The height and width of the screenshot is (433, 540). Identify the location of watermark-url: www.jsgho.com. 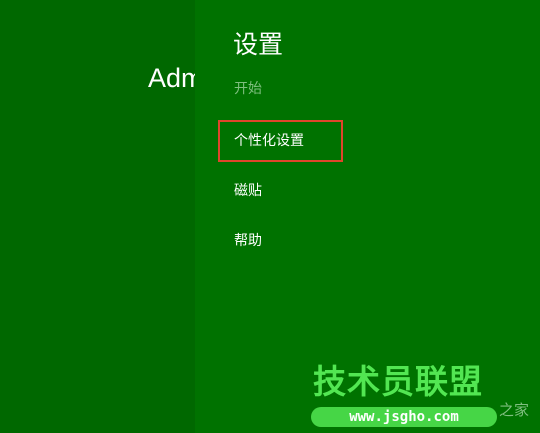
(404, 417).